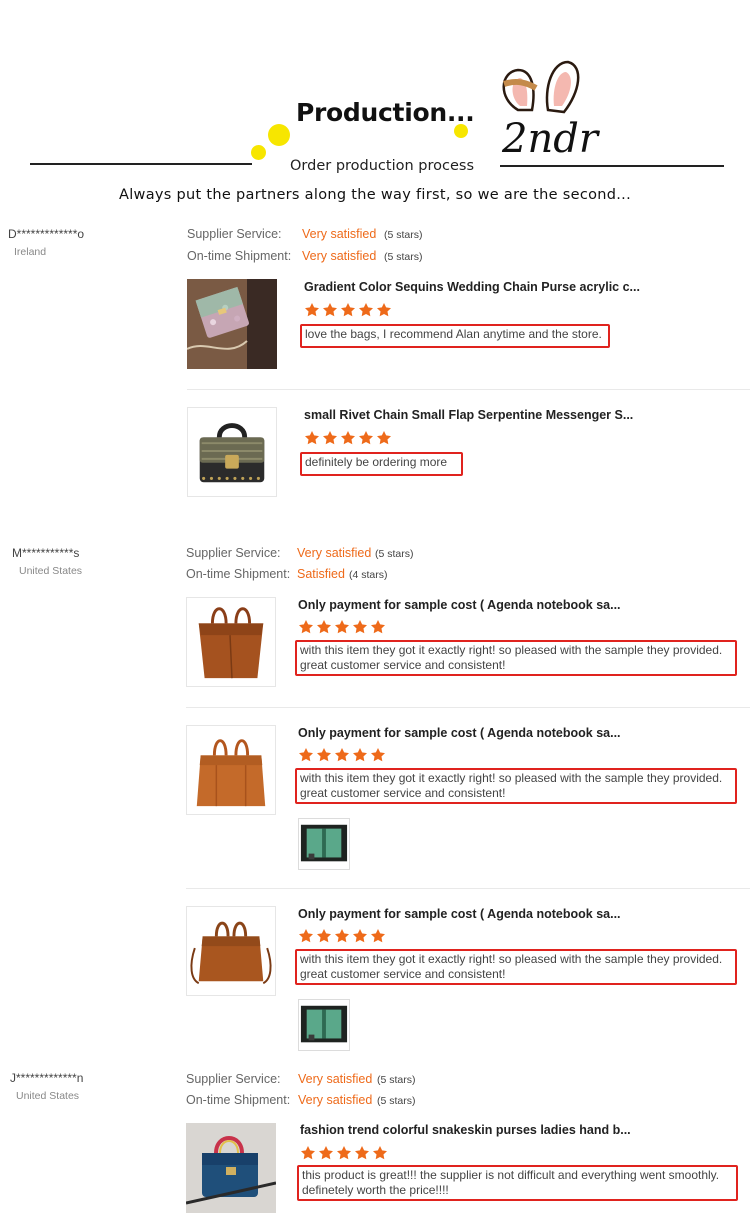  Describe the element at coordinates (46, 553) in the screenshot. I see `reviewer-name: M***********s` at that location.